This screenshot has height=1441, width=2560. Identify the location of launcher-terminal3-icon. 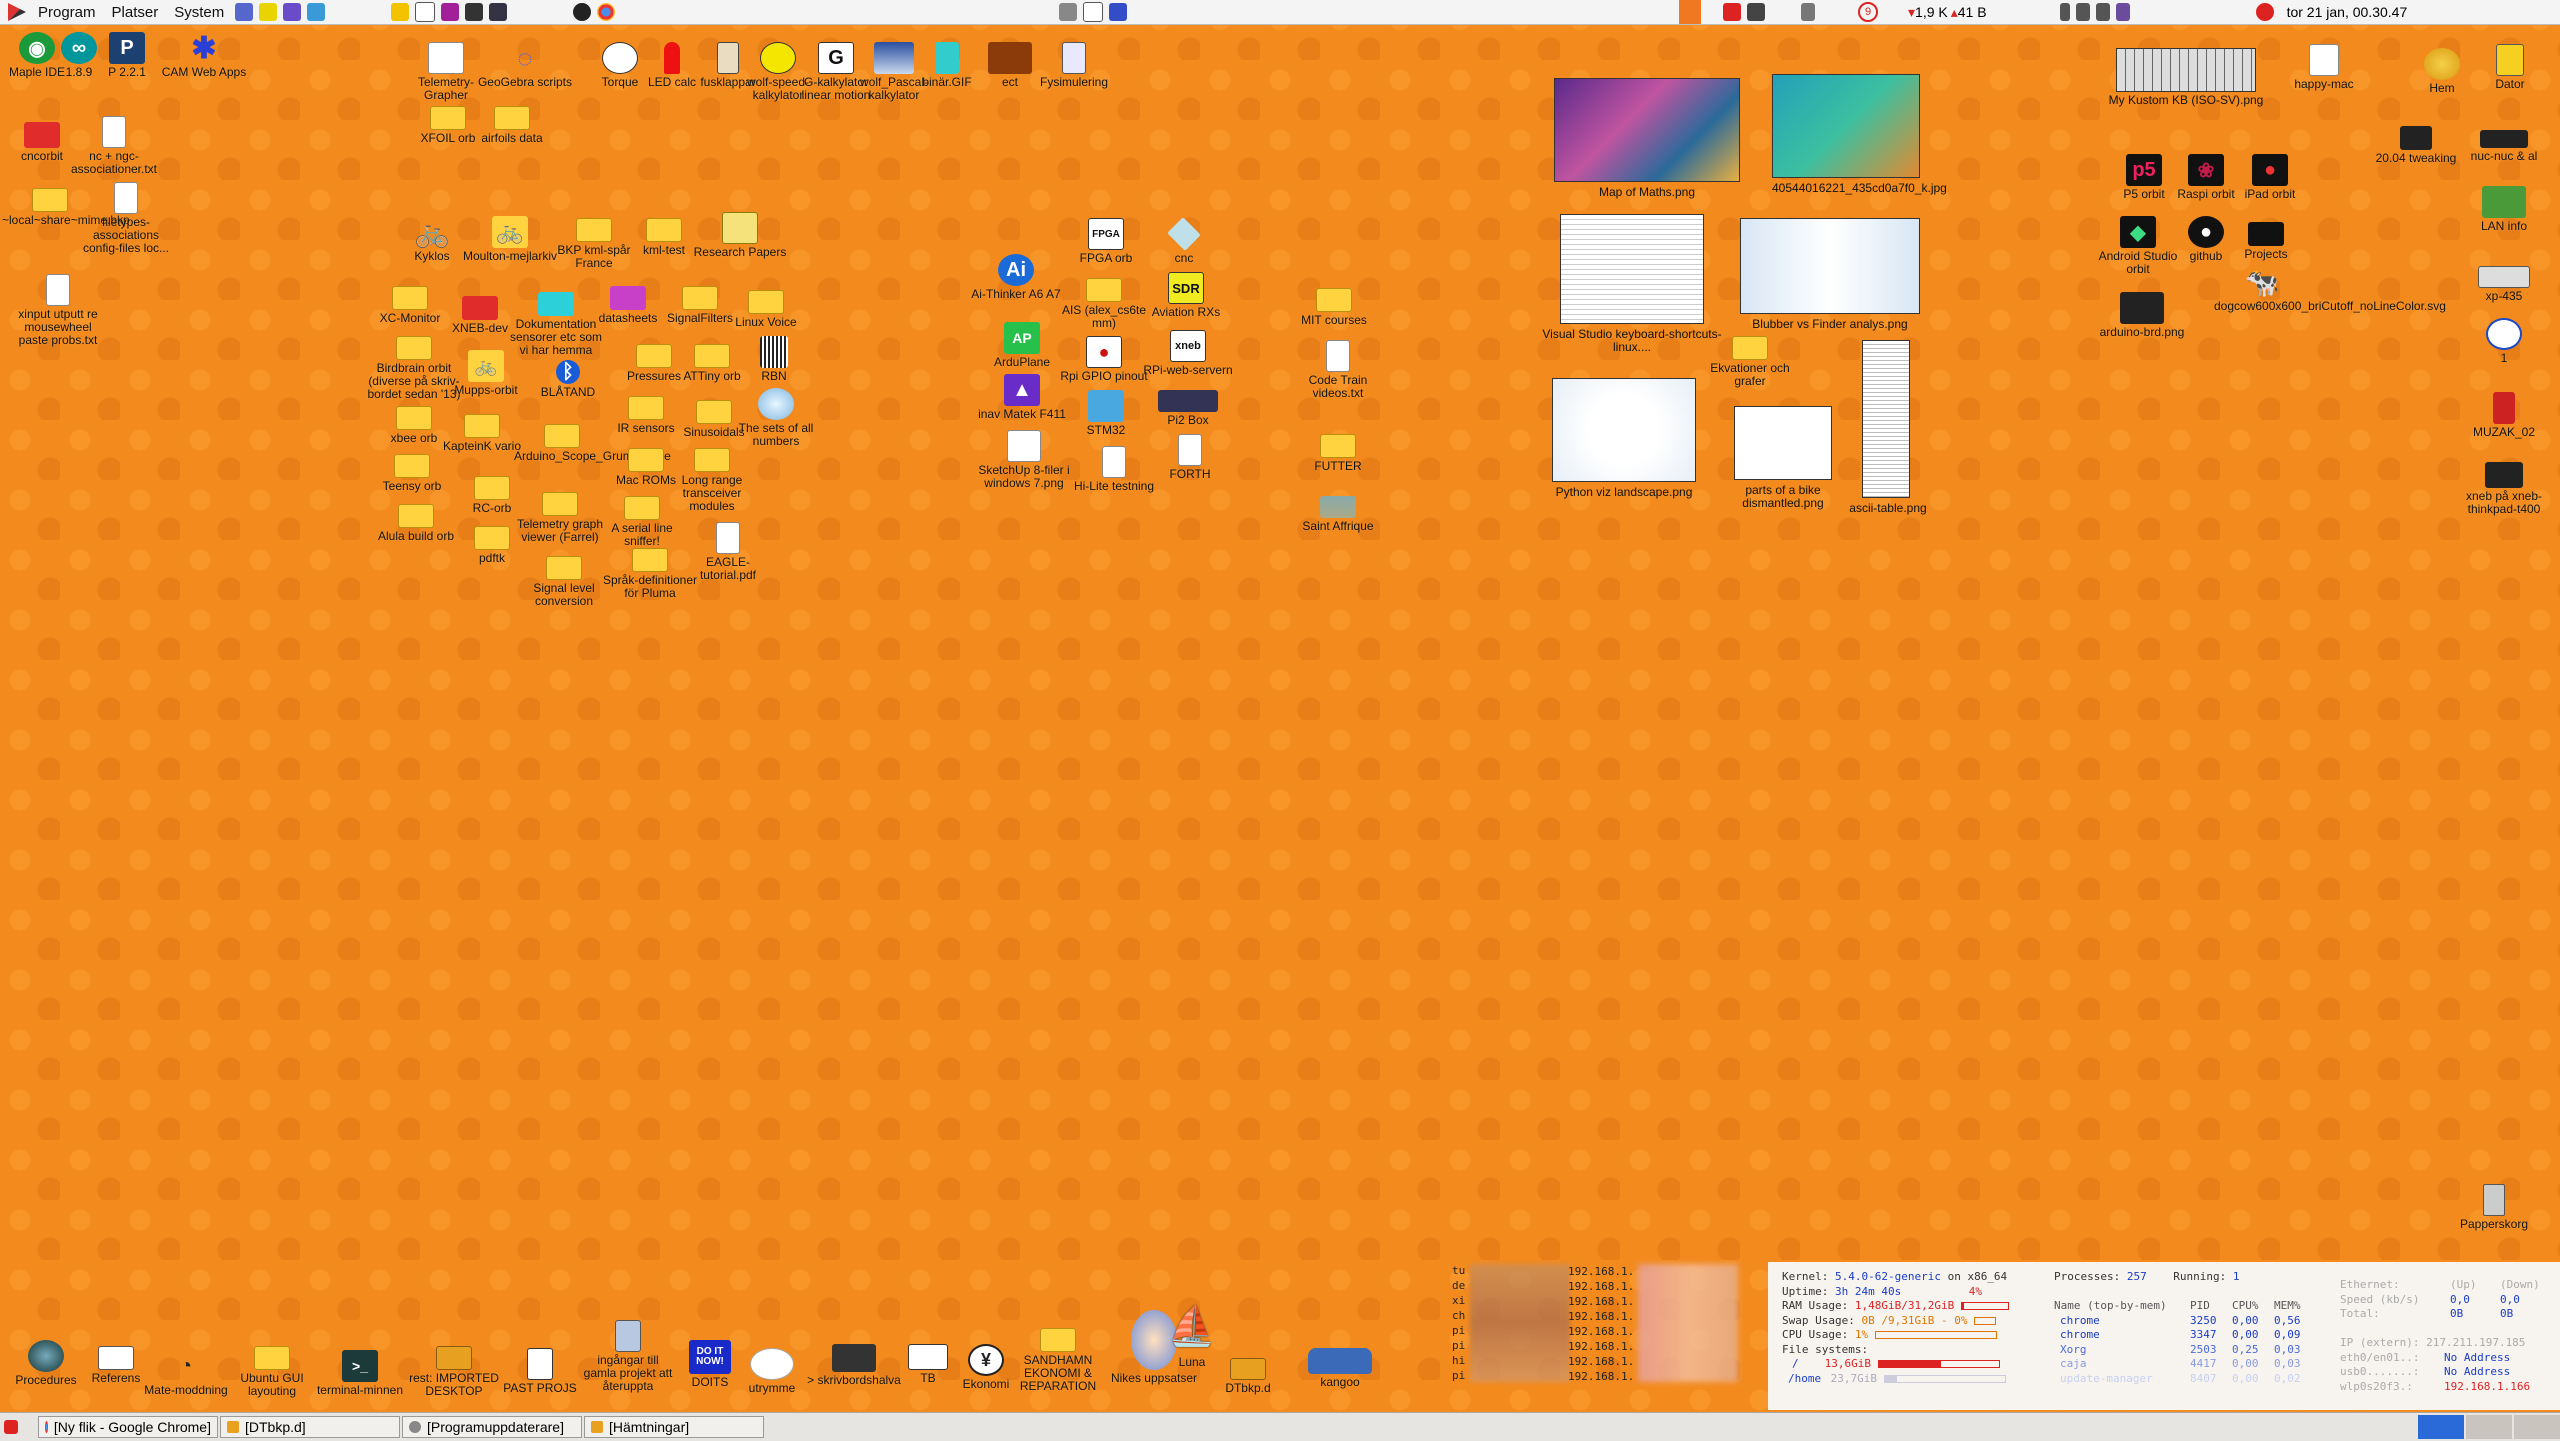
(498, 12).